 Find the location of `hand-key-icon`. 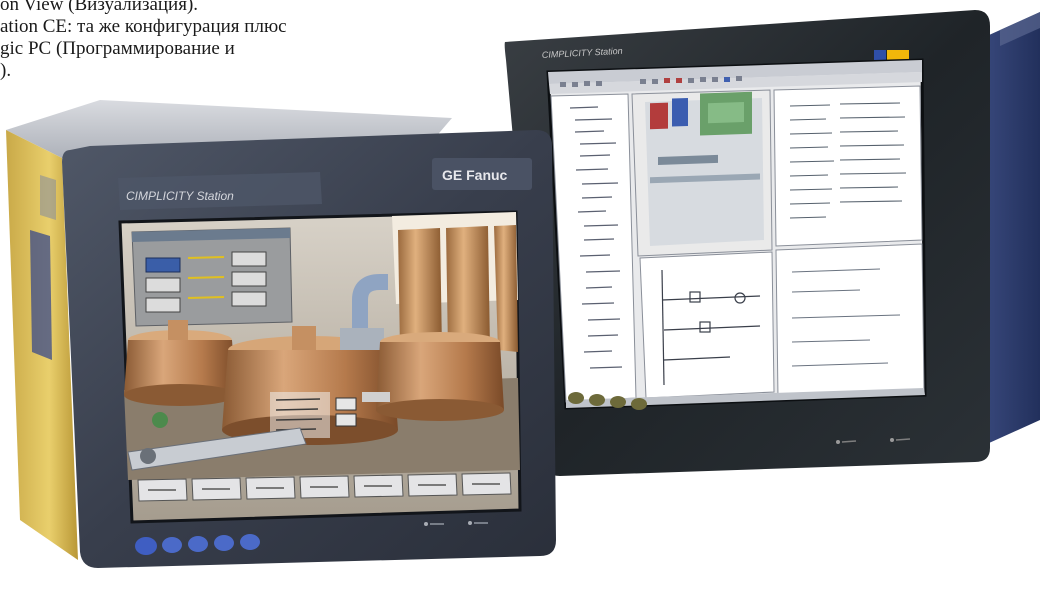

hand-key-icon is located at coordinates (224, 543).